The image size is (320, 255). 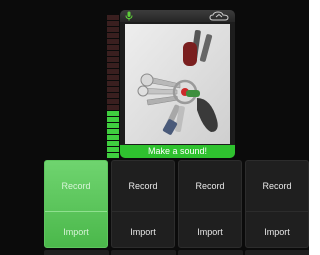 I want to click on sound-pad-3: Record Import, so click(x=210, y=204).